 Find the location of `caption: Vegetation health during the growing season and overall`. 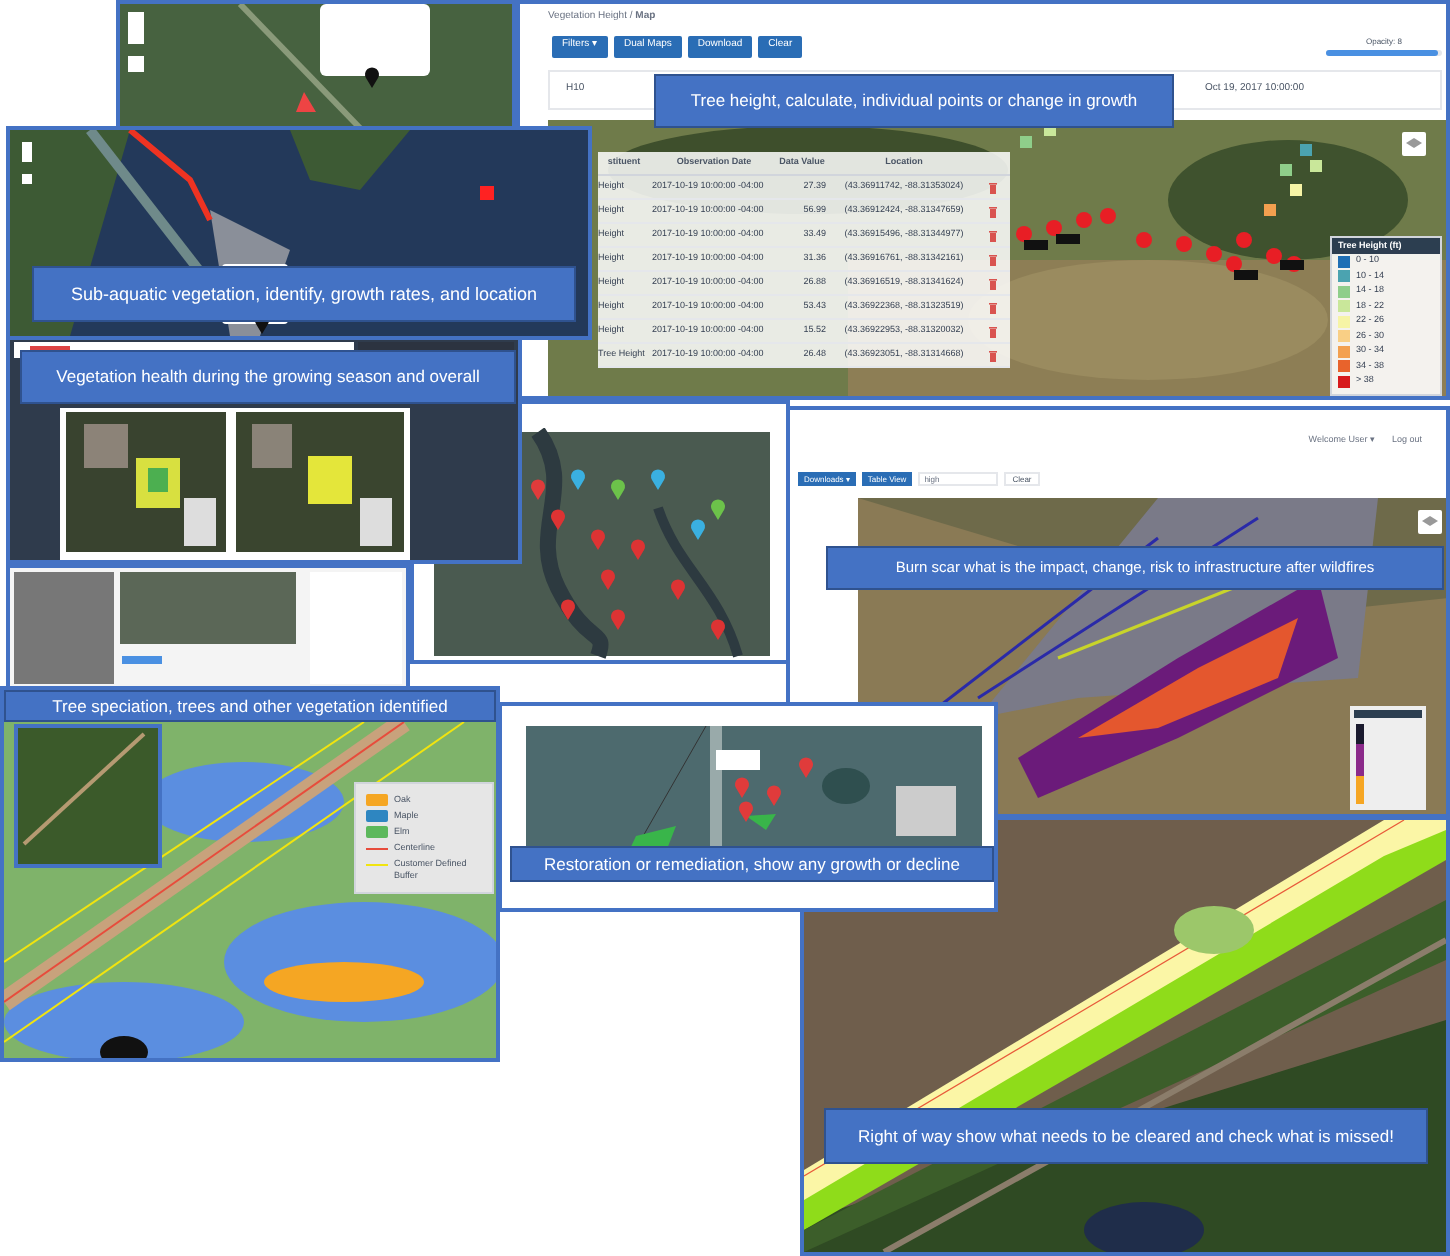

caption: Vegetation health during the growing season and overall is located at coordinates (268, 377).